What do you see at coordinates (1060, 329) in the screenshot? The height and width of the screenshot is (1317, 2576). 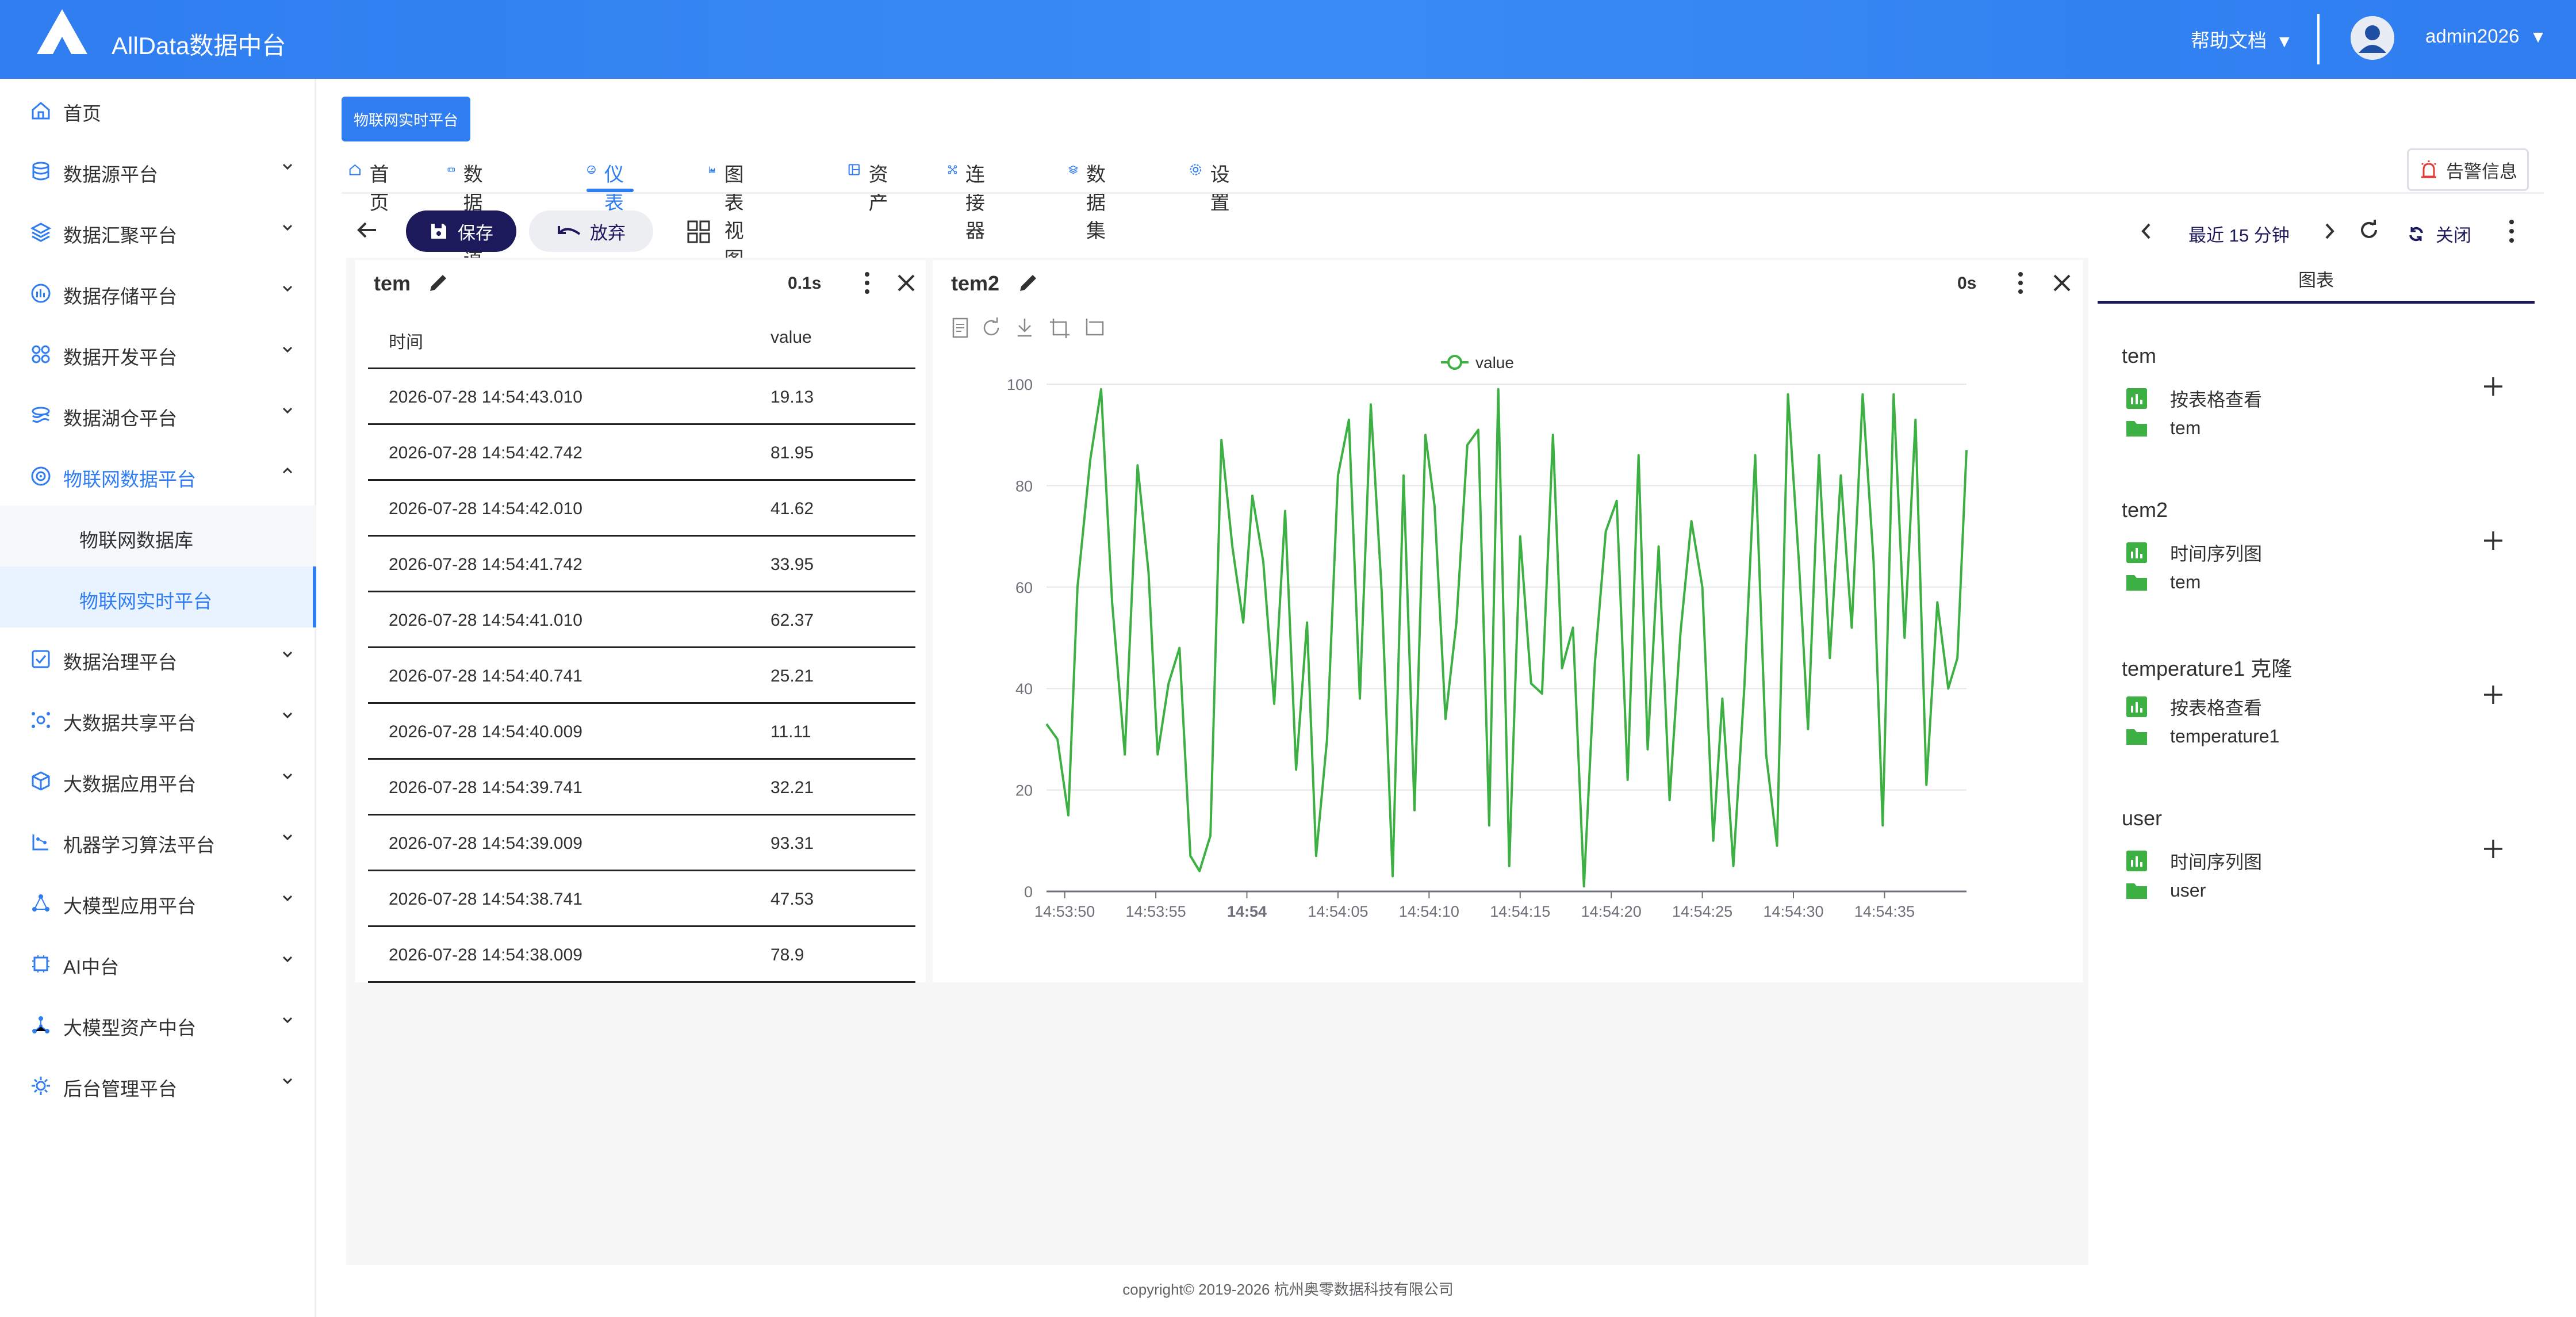 I see `zoom-icon` at bounding box center [1060, 329].